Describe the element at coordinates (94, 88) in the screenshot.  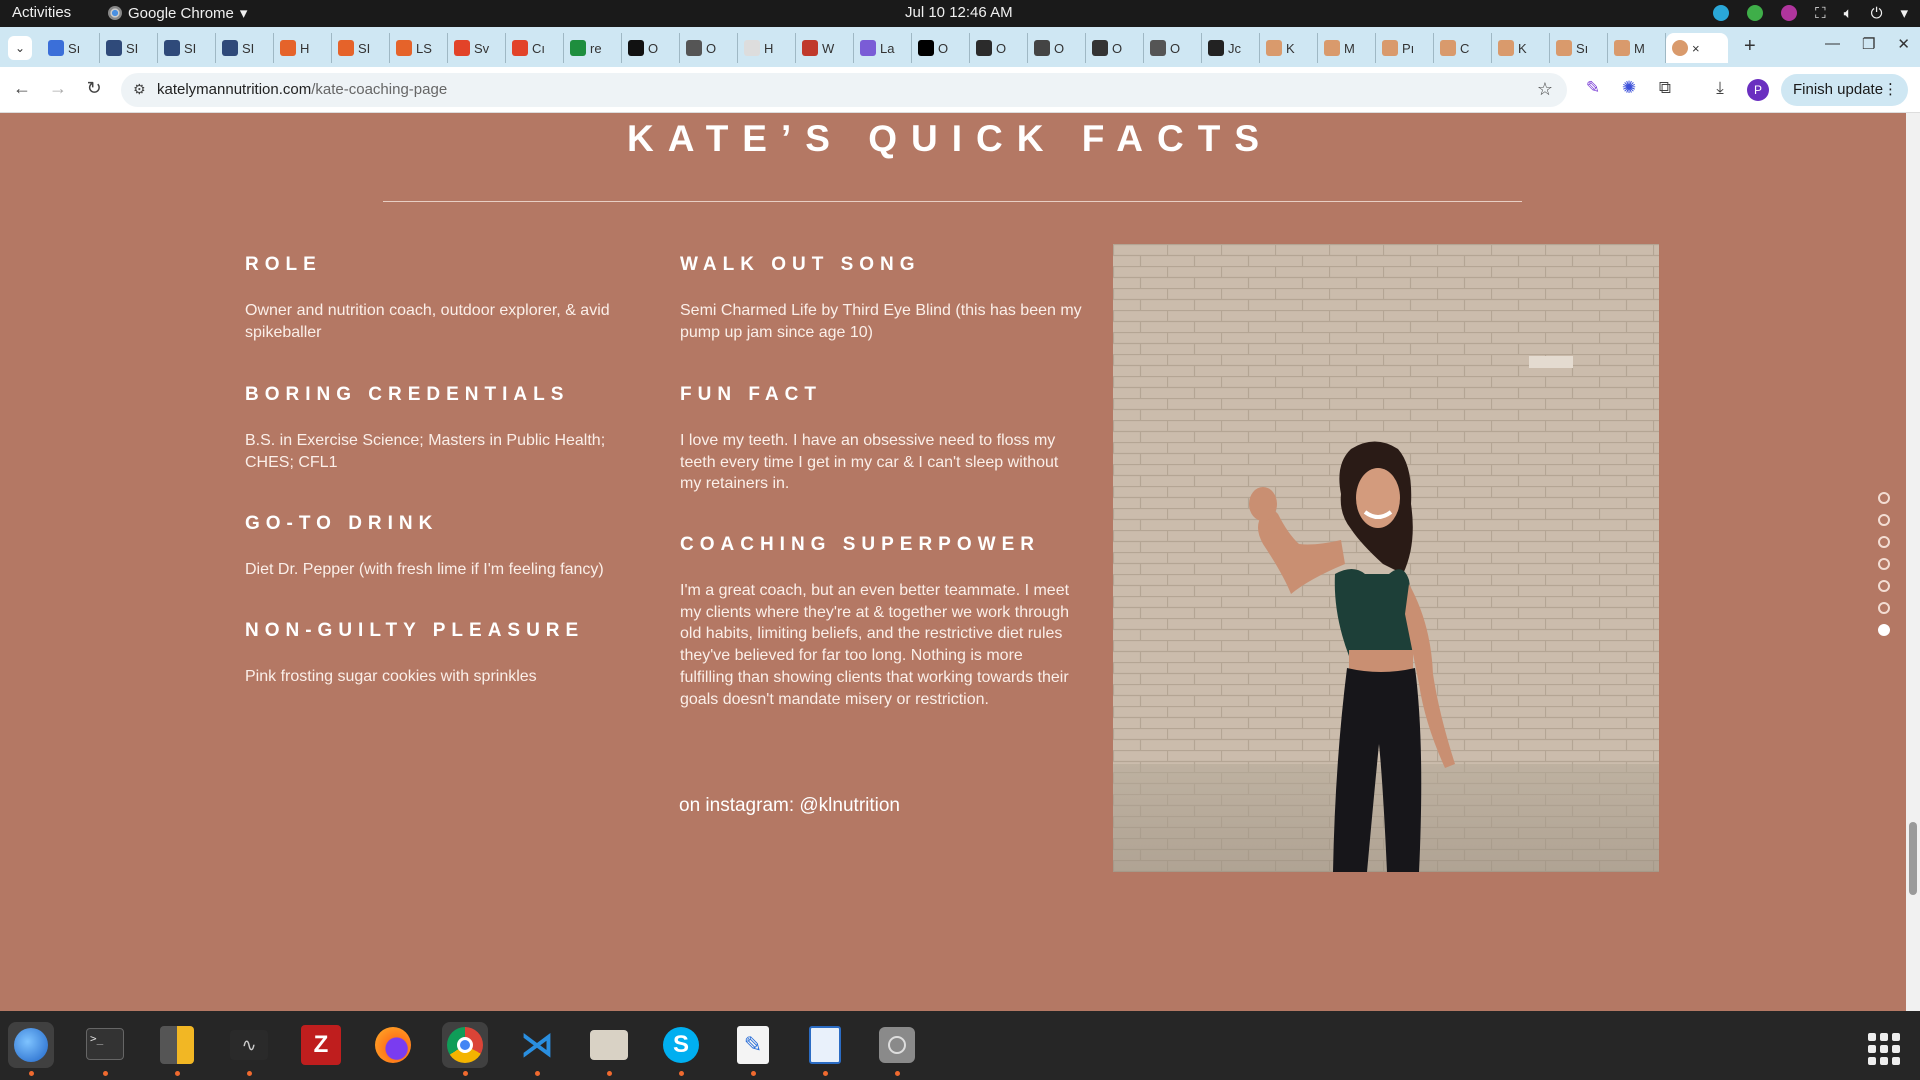
I see `reload-icon: ↻` at that location.